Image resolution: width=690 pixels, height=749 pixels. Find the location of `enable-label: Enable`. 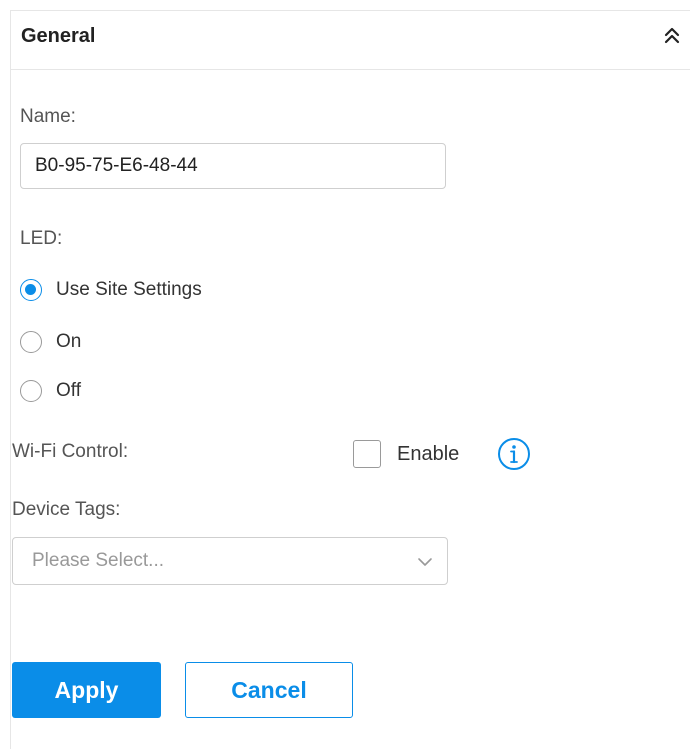

enable-label: Enable is located at coordinates (428, 453).